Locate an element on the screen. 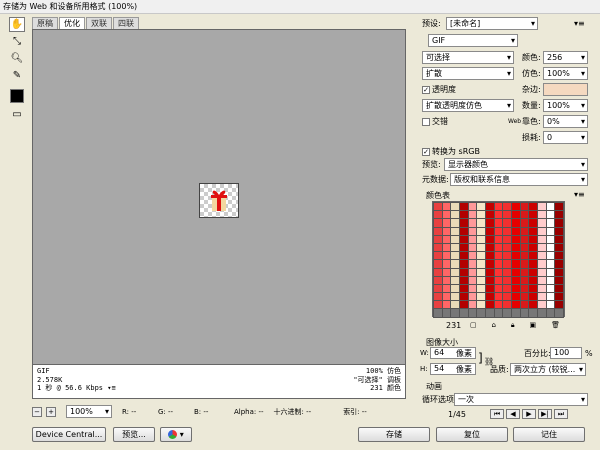 The image size is (600, 450). convert-srgb-checkbox: ✓ 转换为 sRGB is located at coordinates (451, 151).